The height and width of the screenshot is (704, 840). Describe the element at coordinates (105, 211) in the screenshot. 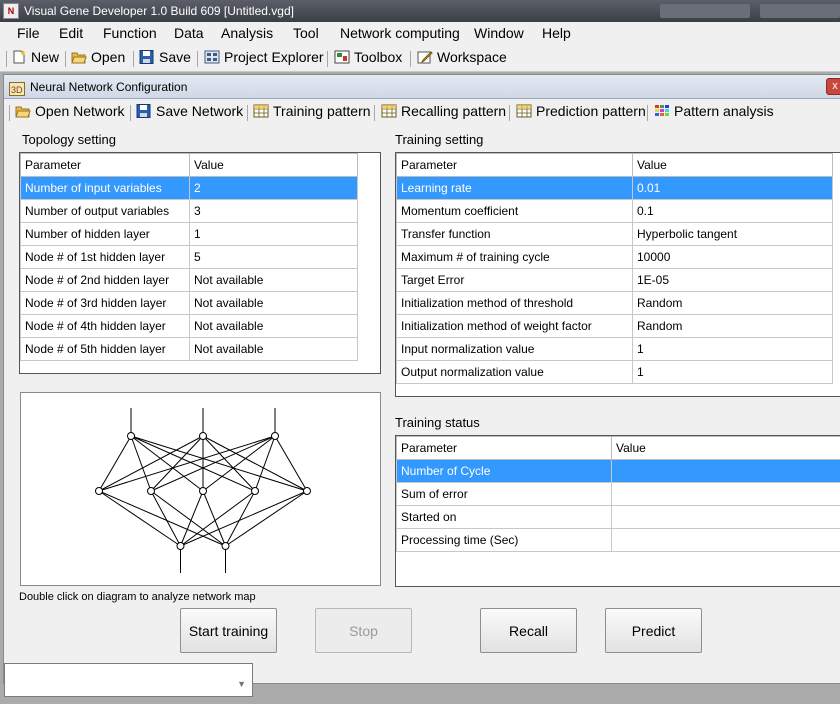

I see `param-cell: Number of output variables` at that location.